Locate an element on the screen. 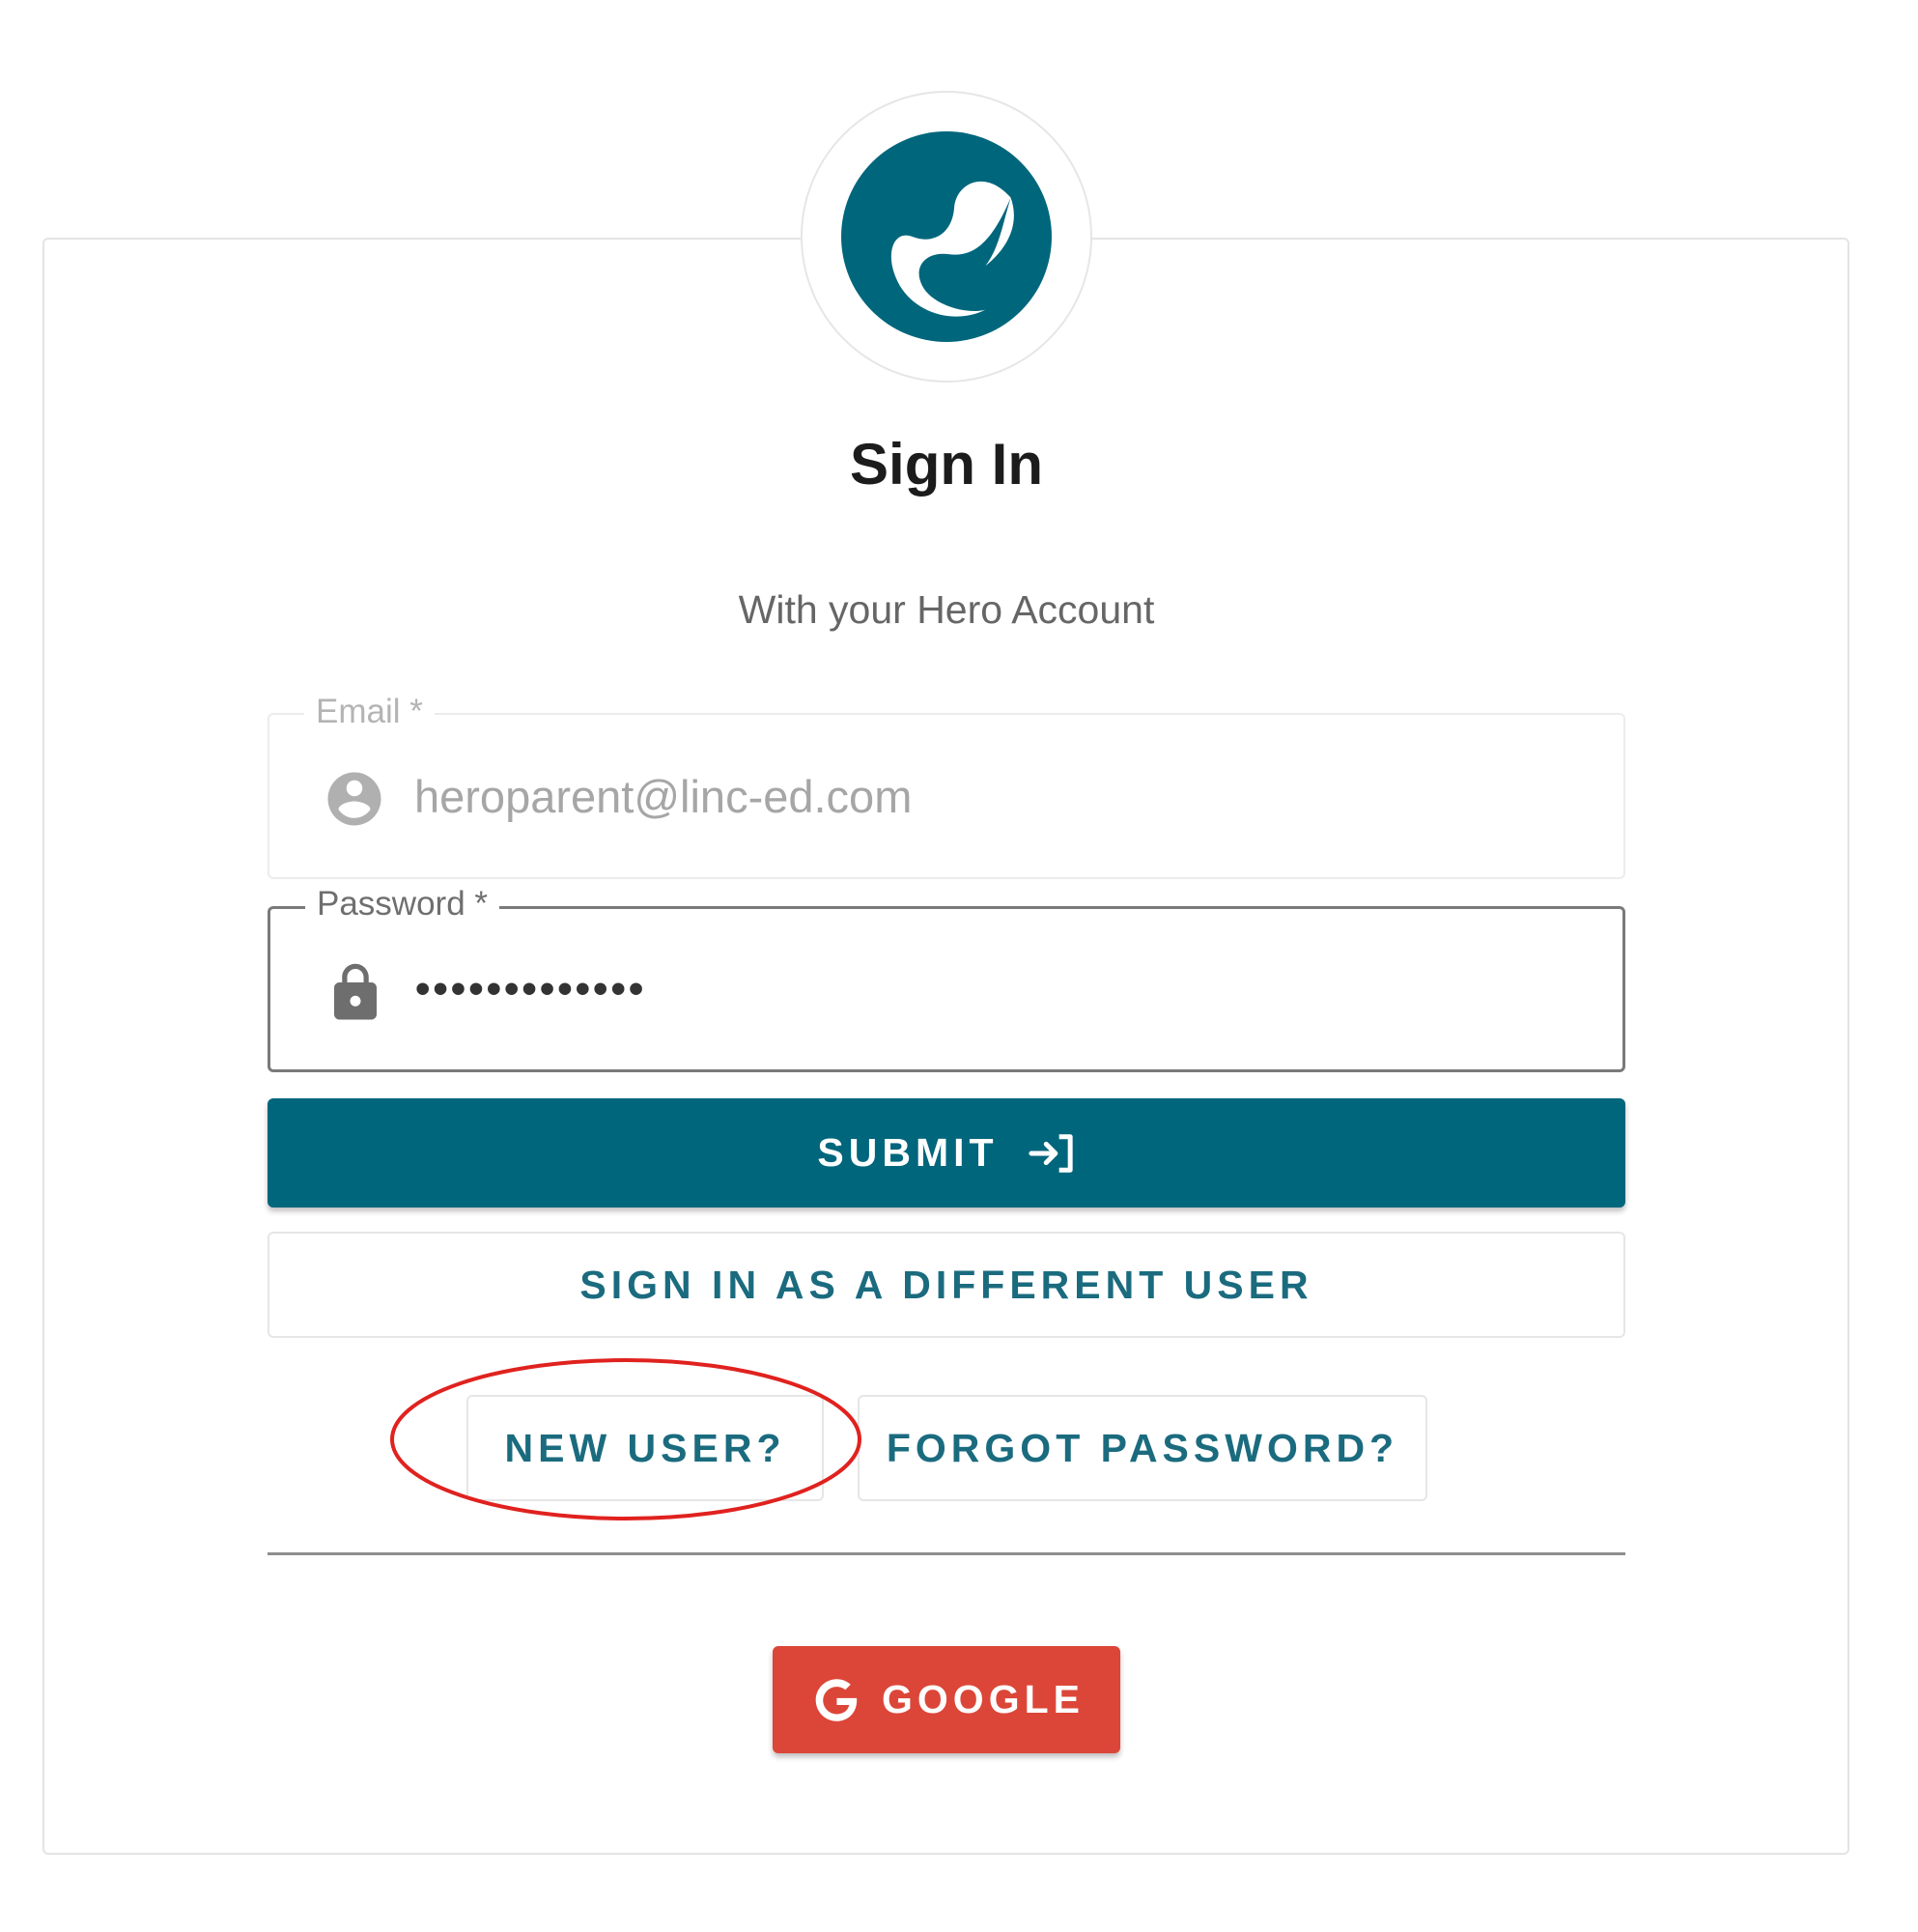 The height and width of the screenshot is (1932, 1918). forgot-password-button: FORGOT PASSWORD? is located at coordinates (1142, 1448).